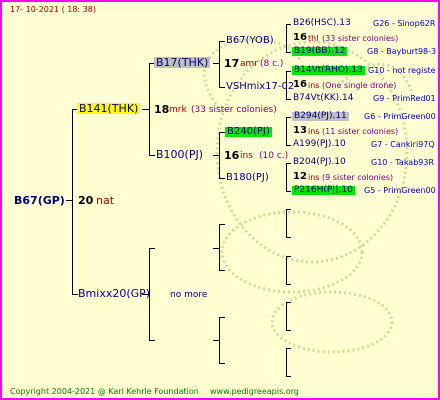 This screenshot has width=440, height=400. I want to click on gen4-queen-note: (11 sister colonies), so click(360, 131).